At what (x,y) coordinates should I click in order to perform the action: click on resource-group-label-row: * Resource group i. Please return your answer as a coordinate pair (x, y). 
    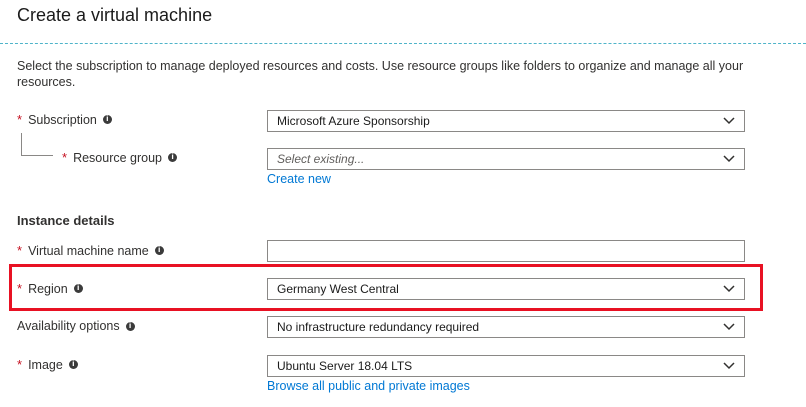
    Looking at the image, I should click on (120, 157).